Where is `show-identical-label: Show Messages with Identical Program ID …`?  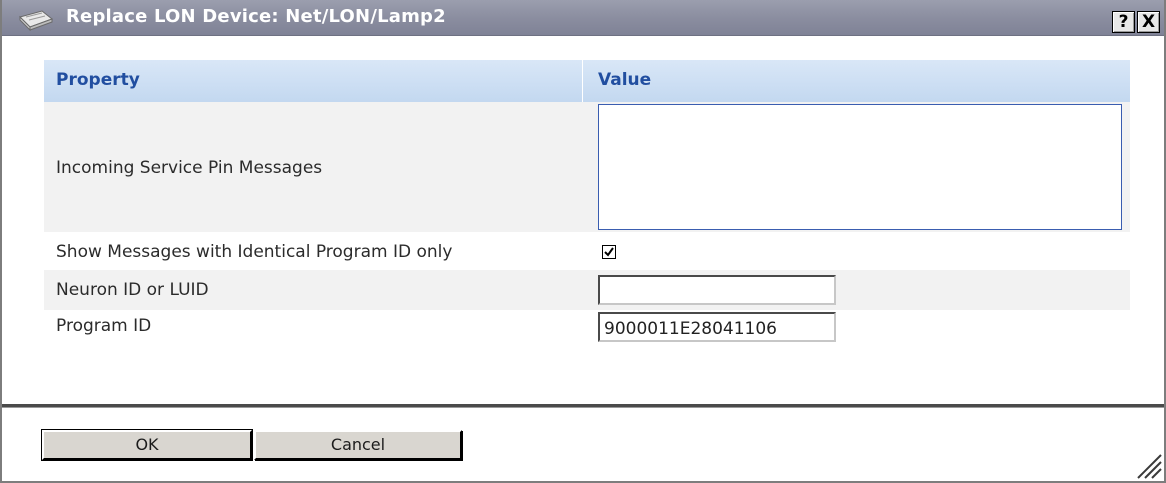
show-identical-label: Show Messages with Identical Program ID … is located at coordinates (254, 252).